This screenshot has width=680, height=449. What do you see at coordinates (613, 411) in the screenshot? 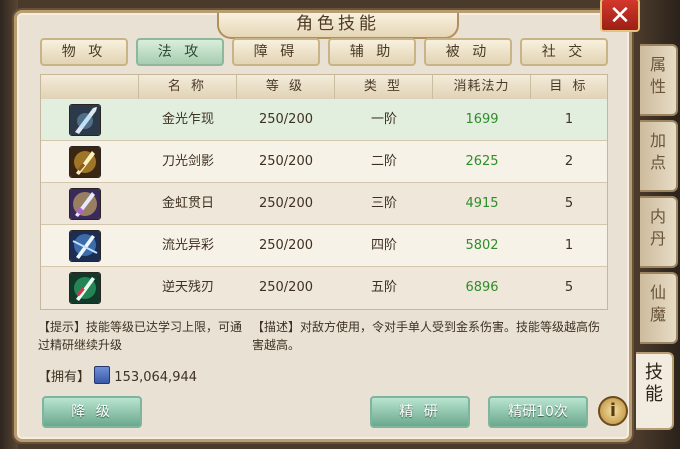
I see `info-icon: i` at bounding box center [613, 411].